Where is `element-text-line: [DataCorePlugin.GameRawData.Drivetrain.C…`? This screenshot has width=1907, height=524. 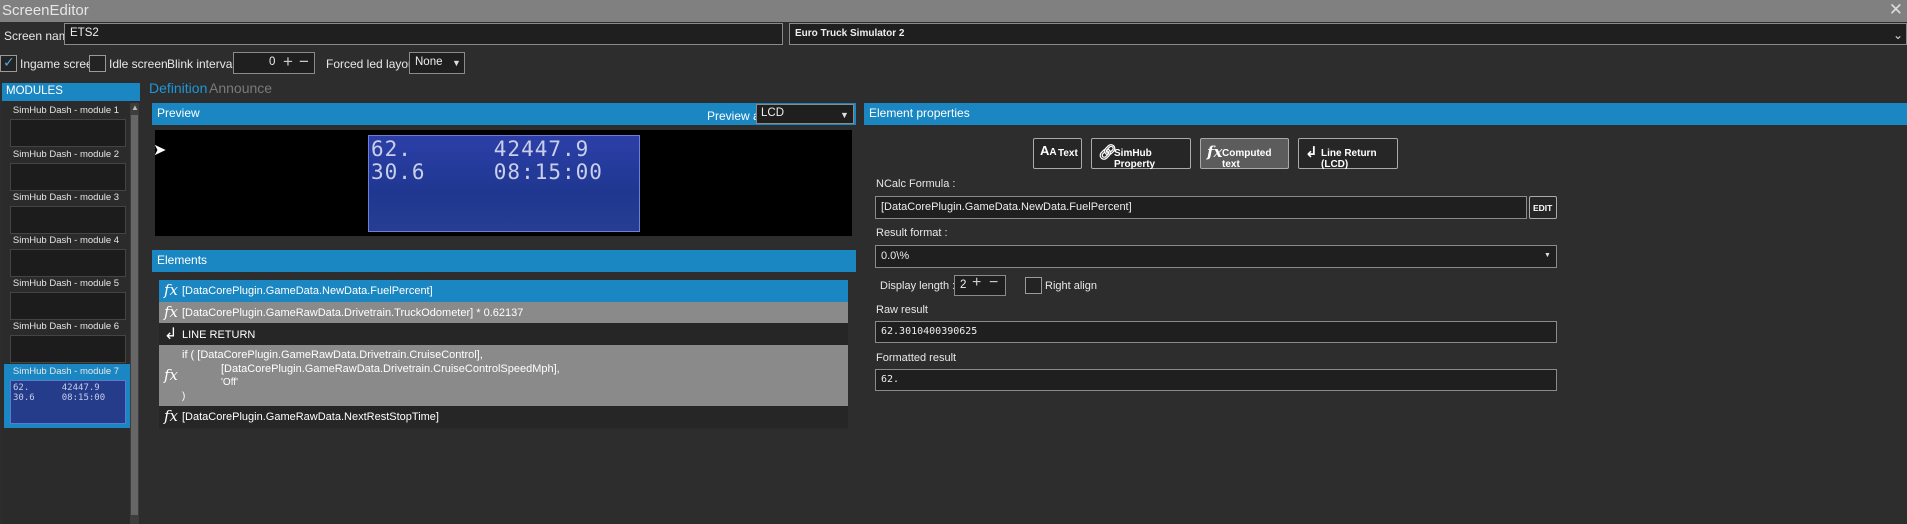 element-text-line: [DataCorePlugin.GameRawData.Drivetrain.C… is located at coordinates (390, 369).